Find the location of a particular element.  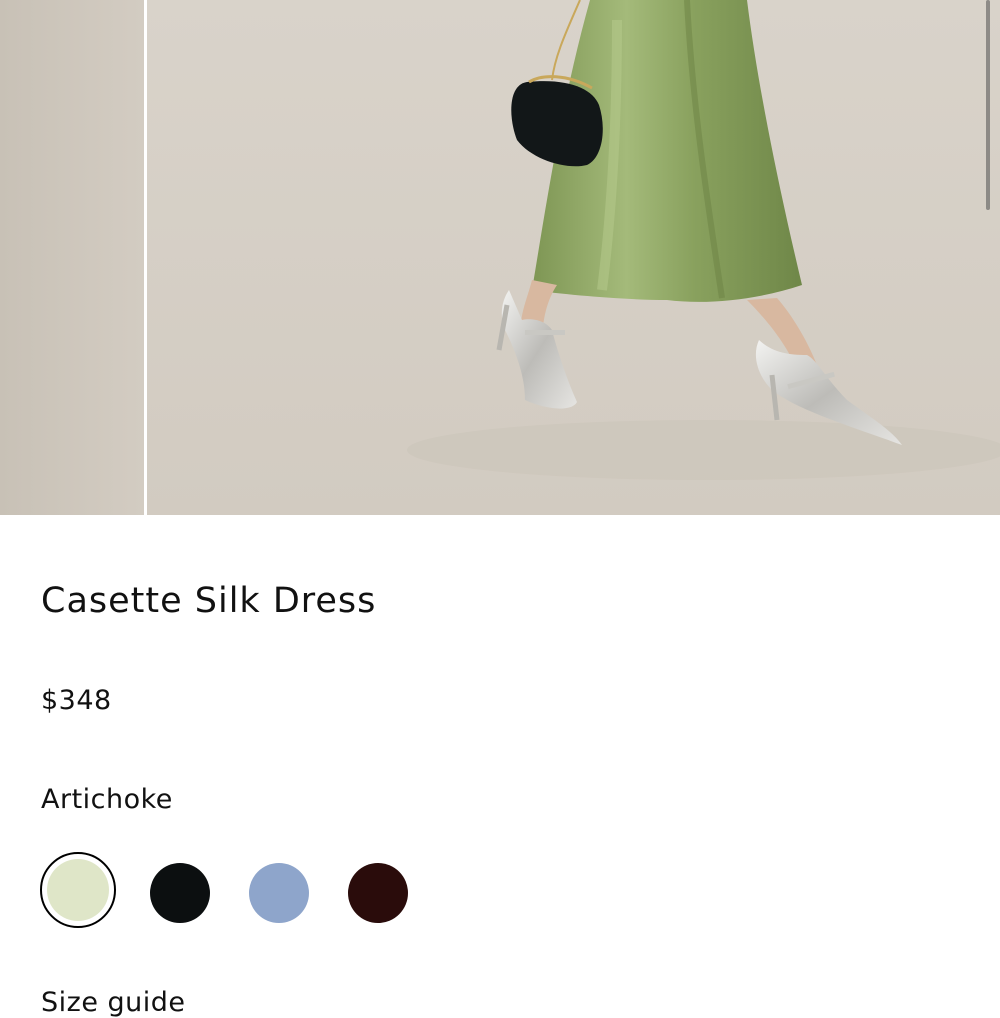

swatch-chocolate is located at coordinates (378, 893).